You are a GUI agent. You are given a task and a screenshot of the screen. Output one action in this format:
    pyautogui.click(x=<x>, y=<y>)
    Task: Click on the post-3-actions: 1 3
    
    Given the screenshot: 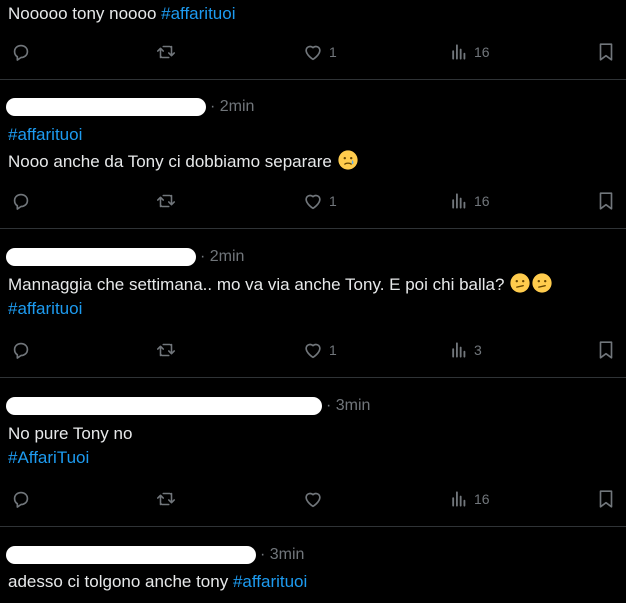 What is the action you would take?
    pyautogui.click(x=313, y=350)
    